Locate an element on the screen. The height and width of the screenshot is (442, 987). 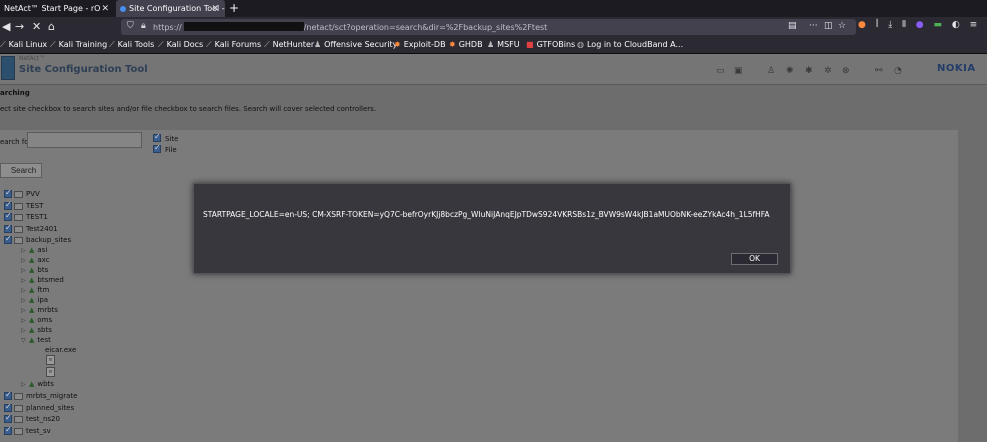
tree-item-mrbts: ▷ ▲ mrbts is located at coordinates (39, 310).